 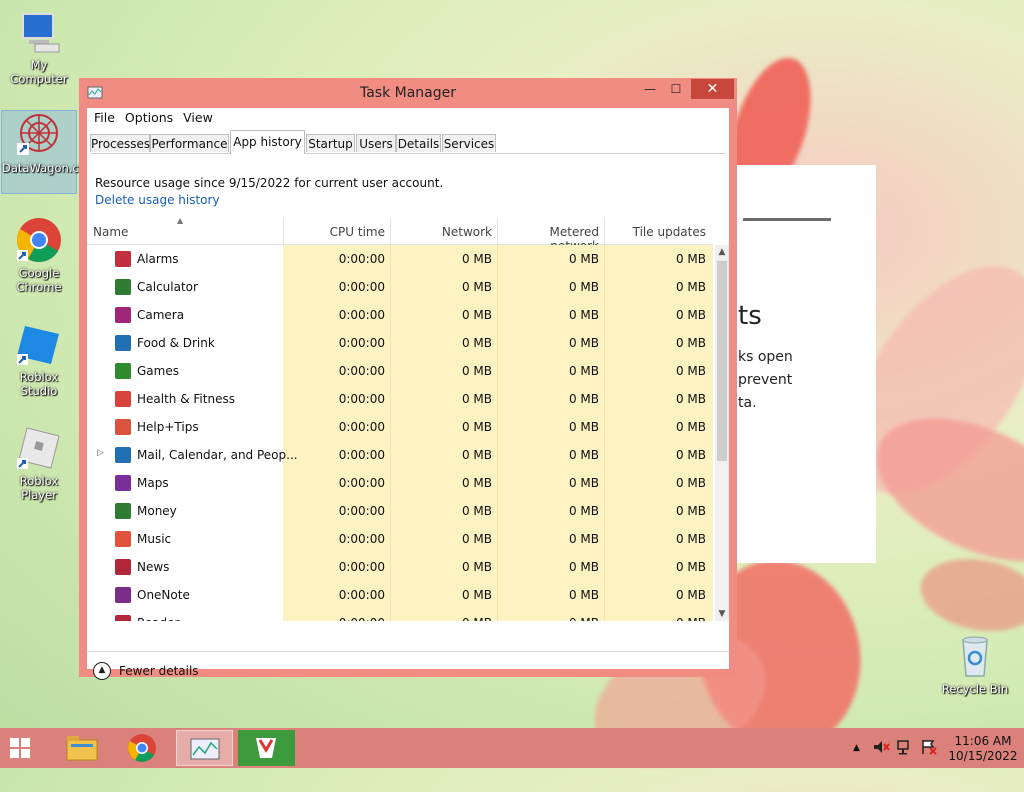 I want to click on taskbar-roblox-app, so click(x=266, y=748).